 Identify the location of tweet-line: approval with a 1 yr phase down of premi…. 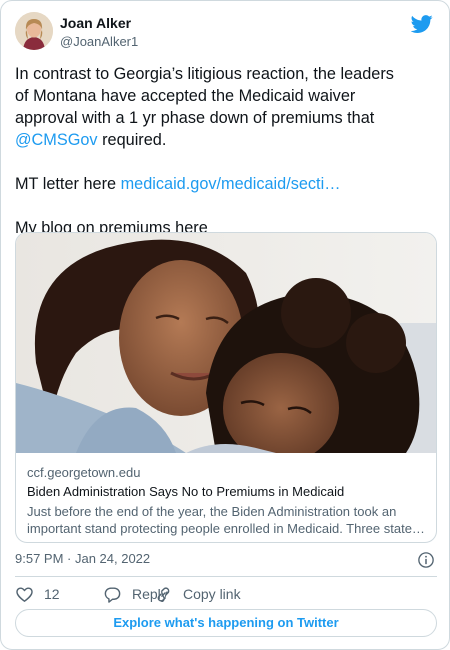
(195, 118).